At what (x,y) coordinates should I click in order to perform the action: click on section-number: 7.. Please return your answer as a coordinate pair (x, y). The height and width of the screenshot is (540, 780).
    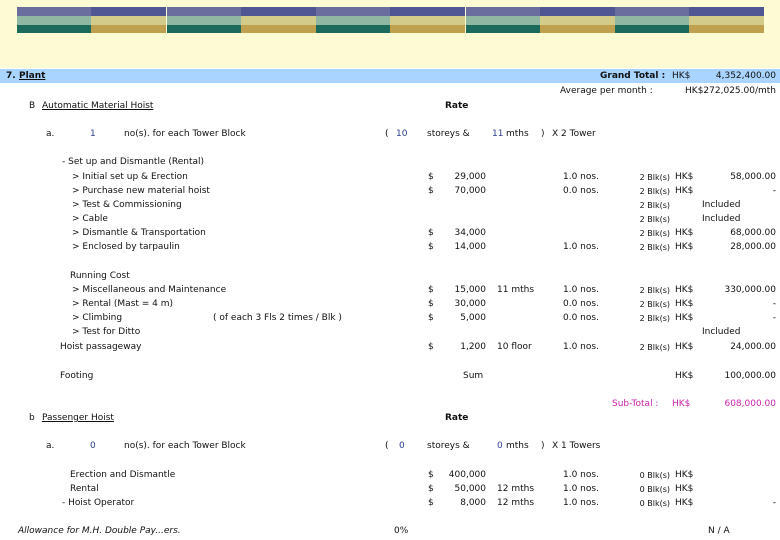
    Looking at the image, I should click on (11, 76).